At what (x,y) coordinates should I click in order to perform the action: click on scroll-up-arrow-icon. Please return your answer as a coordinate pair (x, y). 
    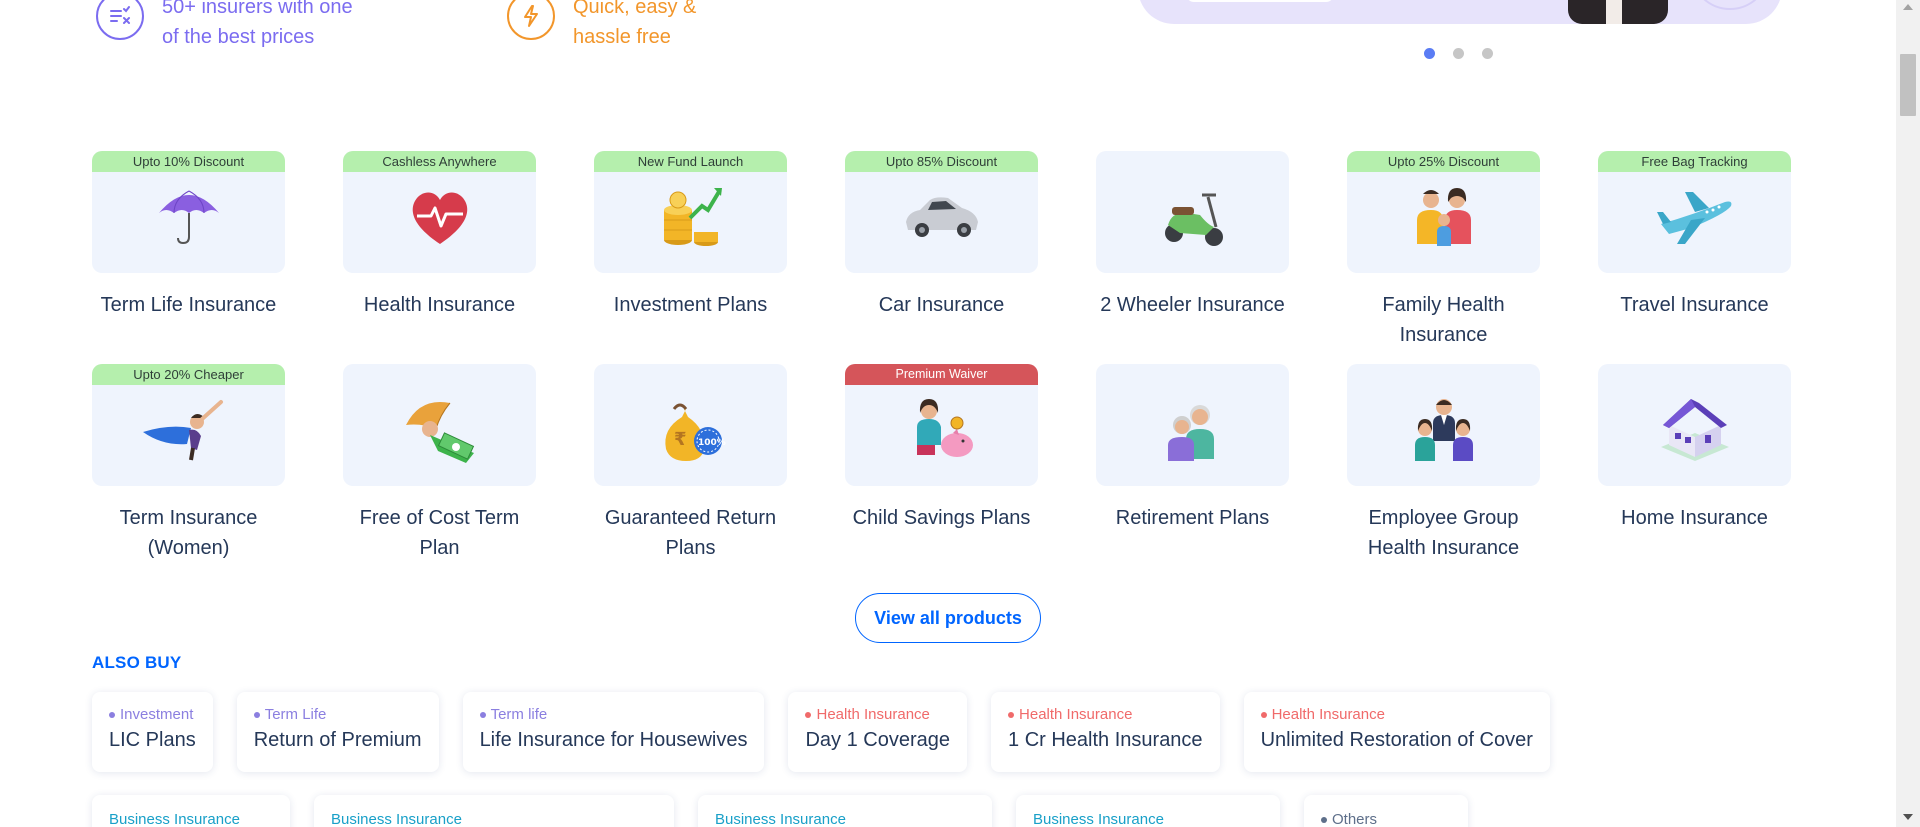
    Looking at the image, I should click on (1908, 7).